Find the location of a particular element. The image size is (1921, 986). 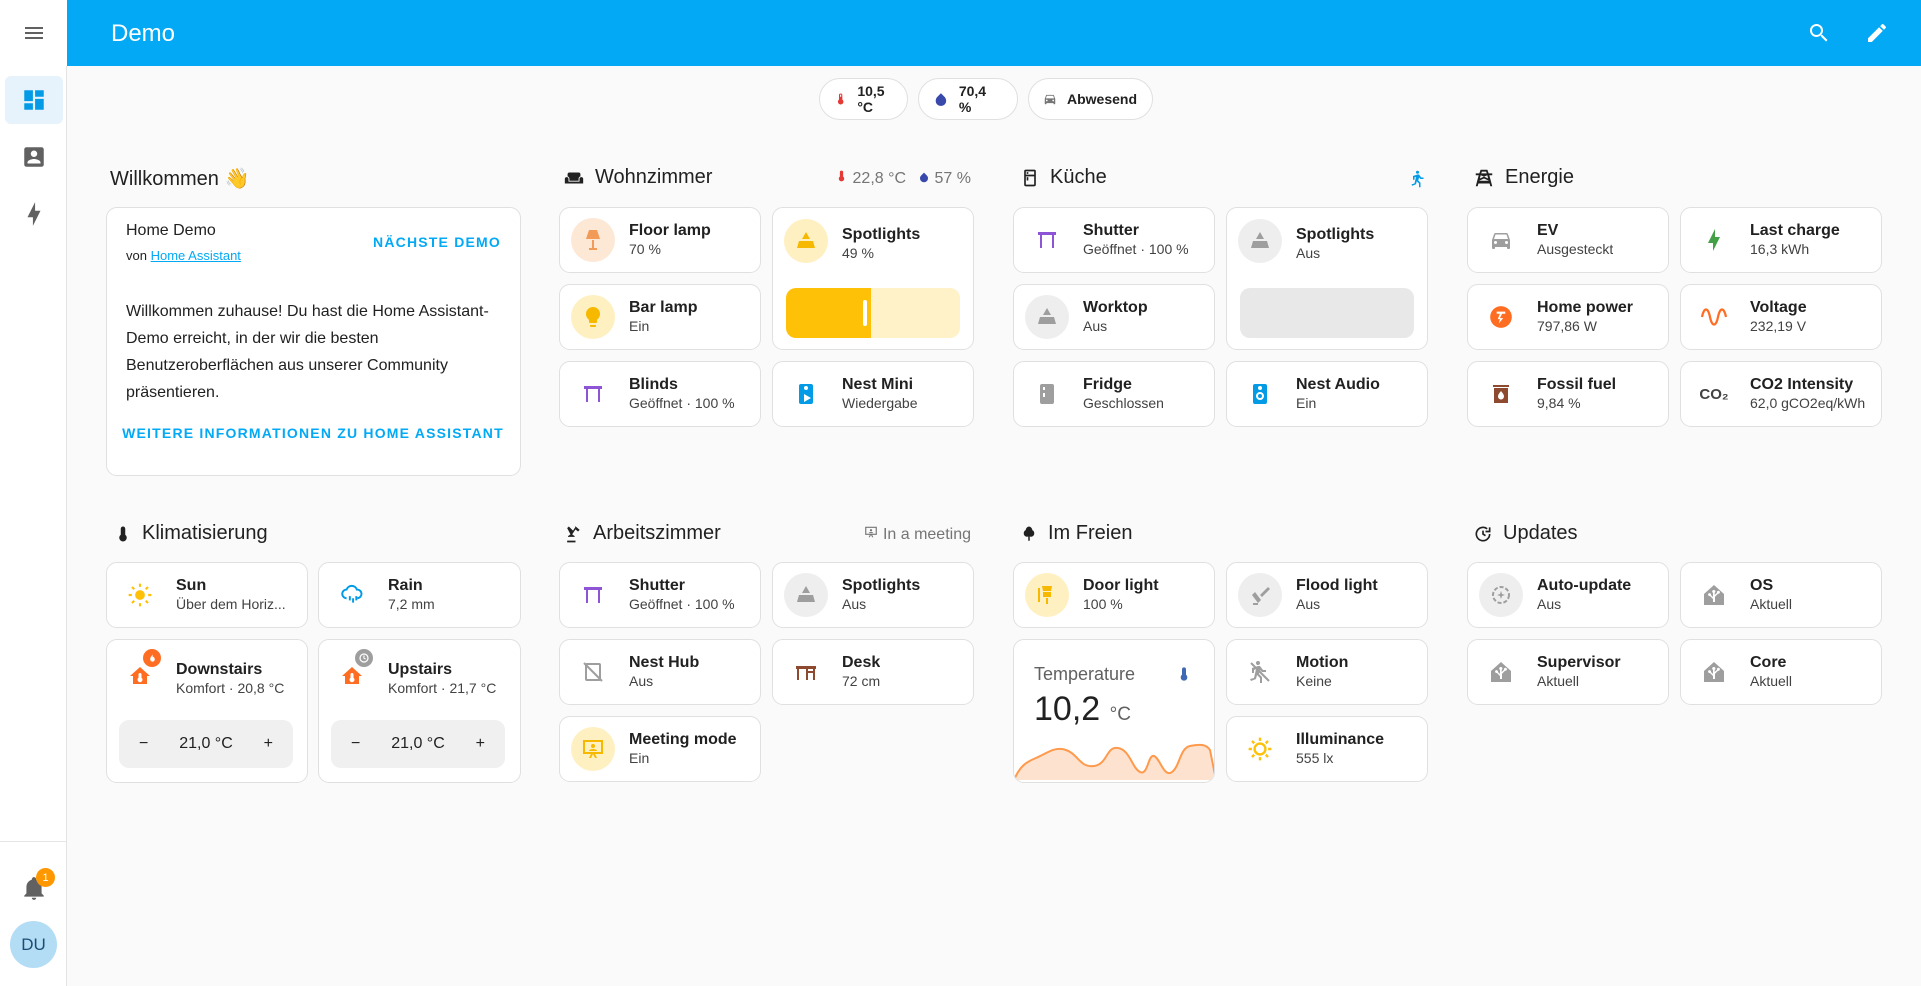

tile-name: Supervisor is located at coordinates (1579, 663).